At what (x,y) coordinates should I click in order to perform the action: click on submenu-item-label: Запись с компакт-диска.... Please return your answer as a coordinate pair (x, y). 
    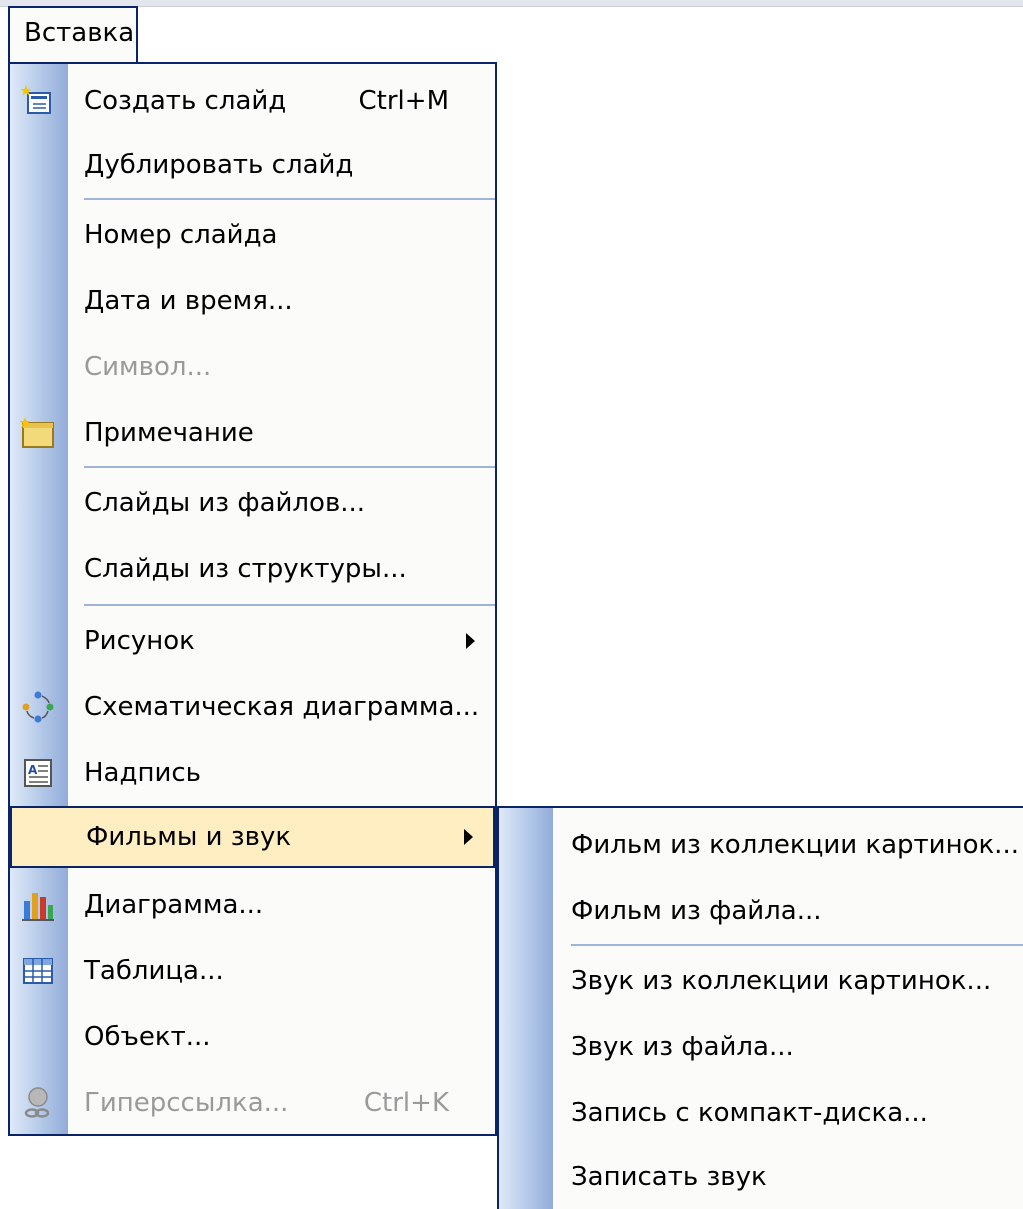
    Looking at the image, I should click on (749, 1113).